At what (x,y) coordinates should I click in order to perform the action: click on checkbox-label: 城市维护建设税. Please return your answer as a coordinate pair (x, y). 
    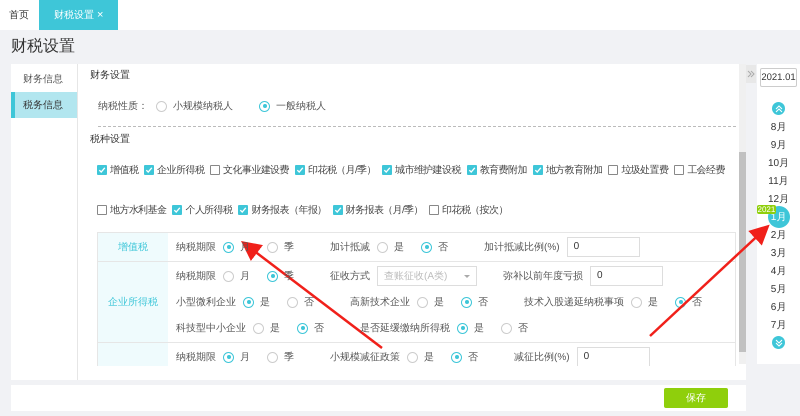
    Looking at the image, I should click on (428, 171).